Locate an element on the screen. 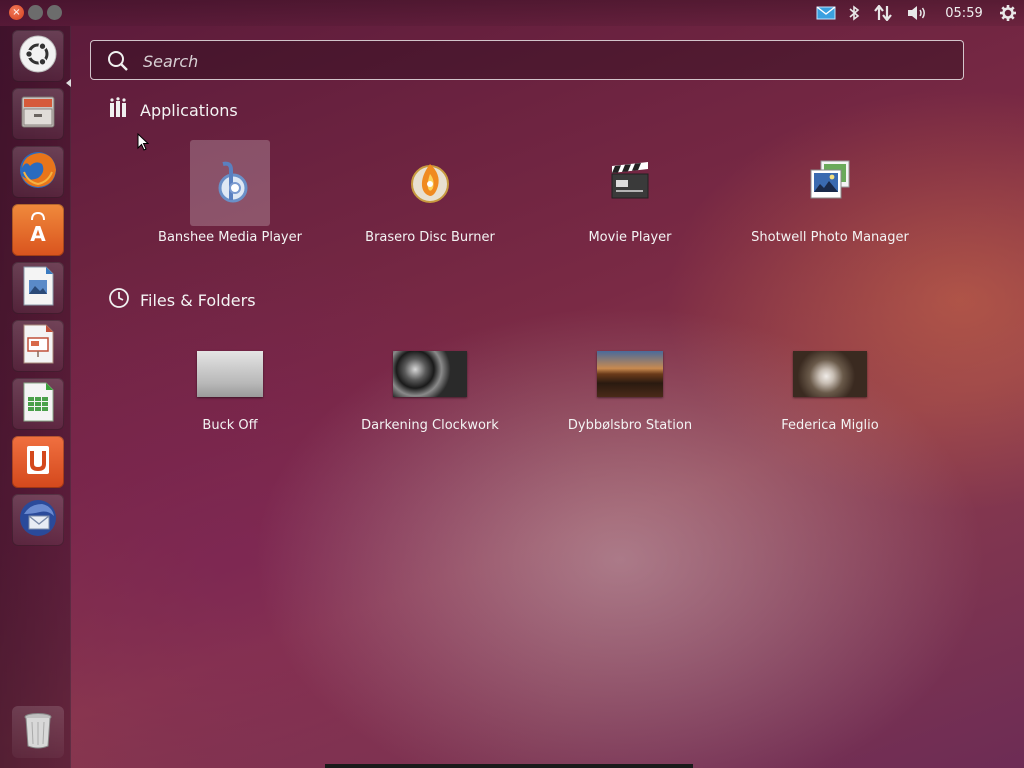 This screenshot has width=1024, height=768. app-tile-banshee: Banshee Media Player is located at coordinates (230, 195).